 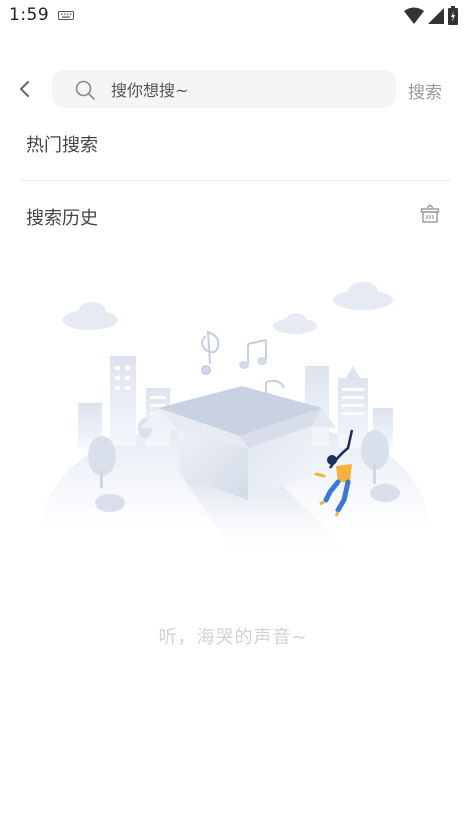 What do you see at coordinates (29, 15) in the screenshot?
I see `status-time: 1:59` at bounding box center [29, 15].